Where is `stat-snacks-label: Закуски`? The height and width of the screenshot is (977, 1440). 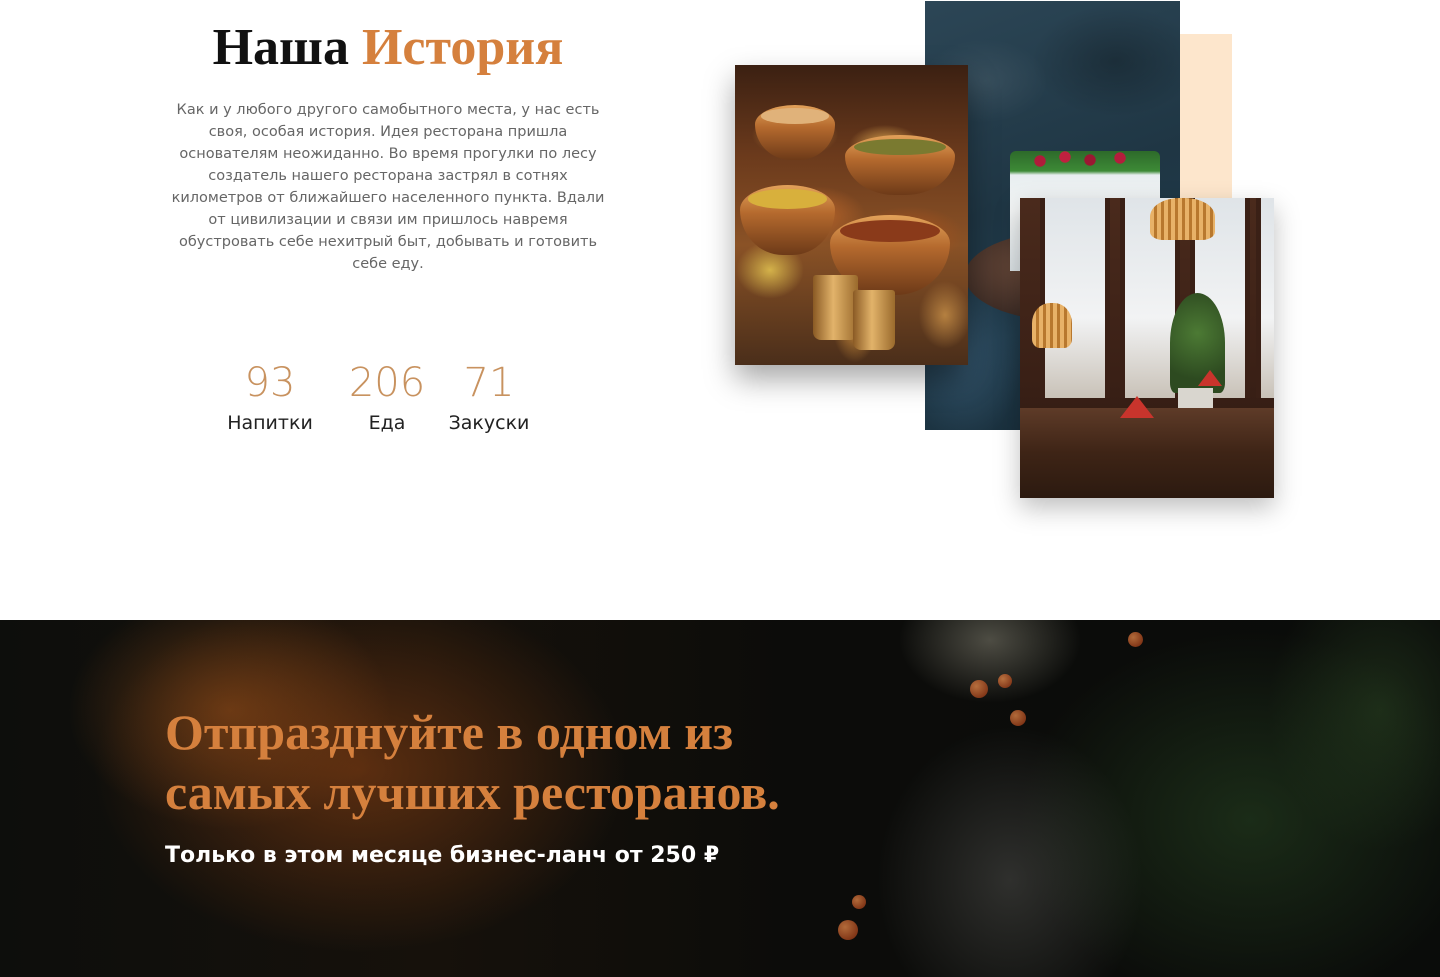 stat-snacks-label: Закуски is located at coordinates (489, 423).